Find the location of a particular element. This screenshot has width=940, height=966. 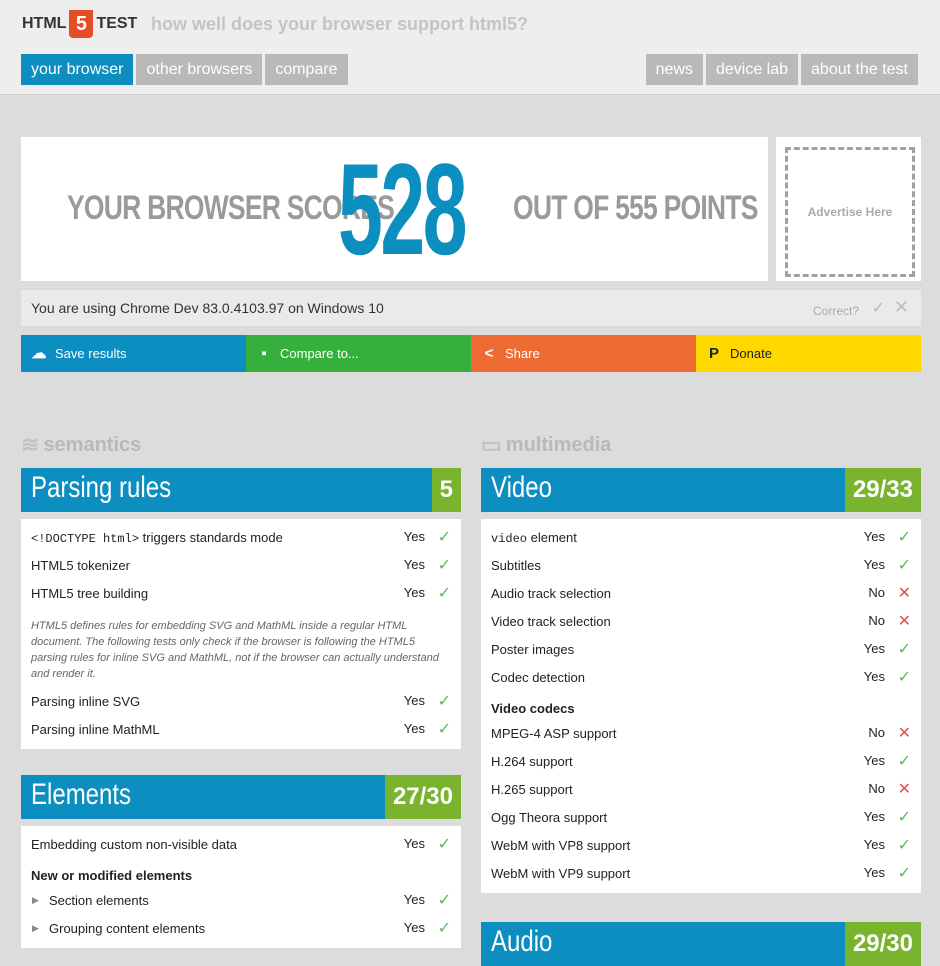

donate-label: Donate is located at coordinates (751, 353).